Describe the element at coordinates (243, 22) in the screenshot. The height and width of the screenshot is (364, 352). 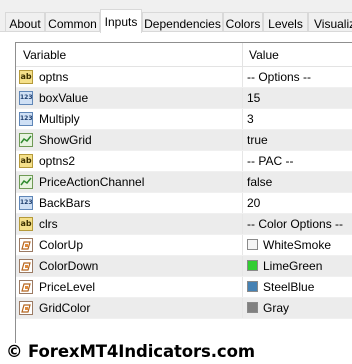
I see `tab-colors: Colors` at that location.